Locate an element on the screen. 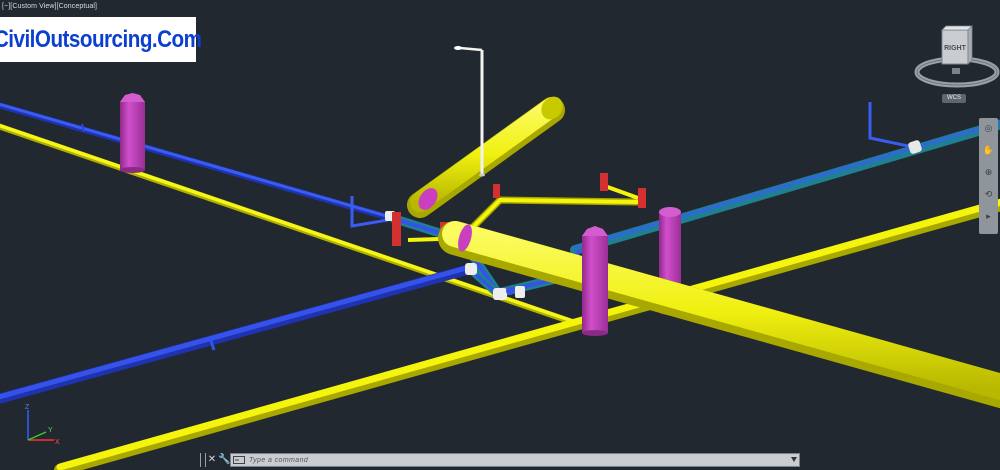 The width and height of the screenshot is (1000, 470). ucs-y-label: Y is located at coordinates (50, 430).